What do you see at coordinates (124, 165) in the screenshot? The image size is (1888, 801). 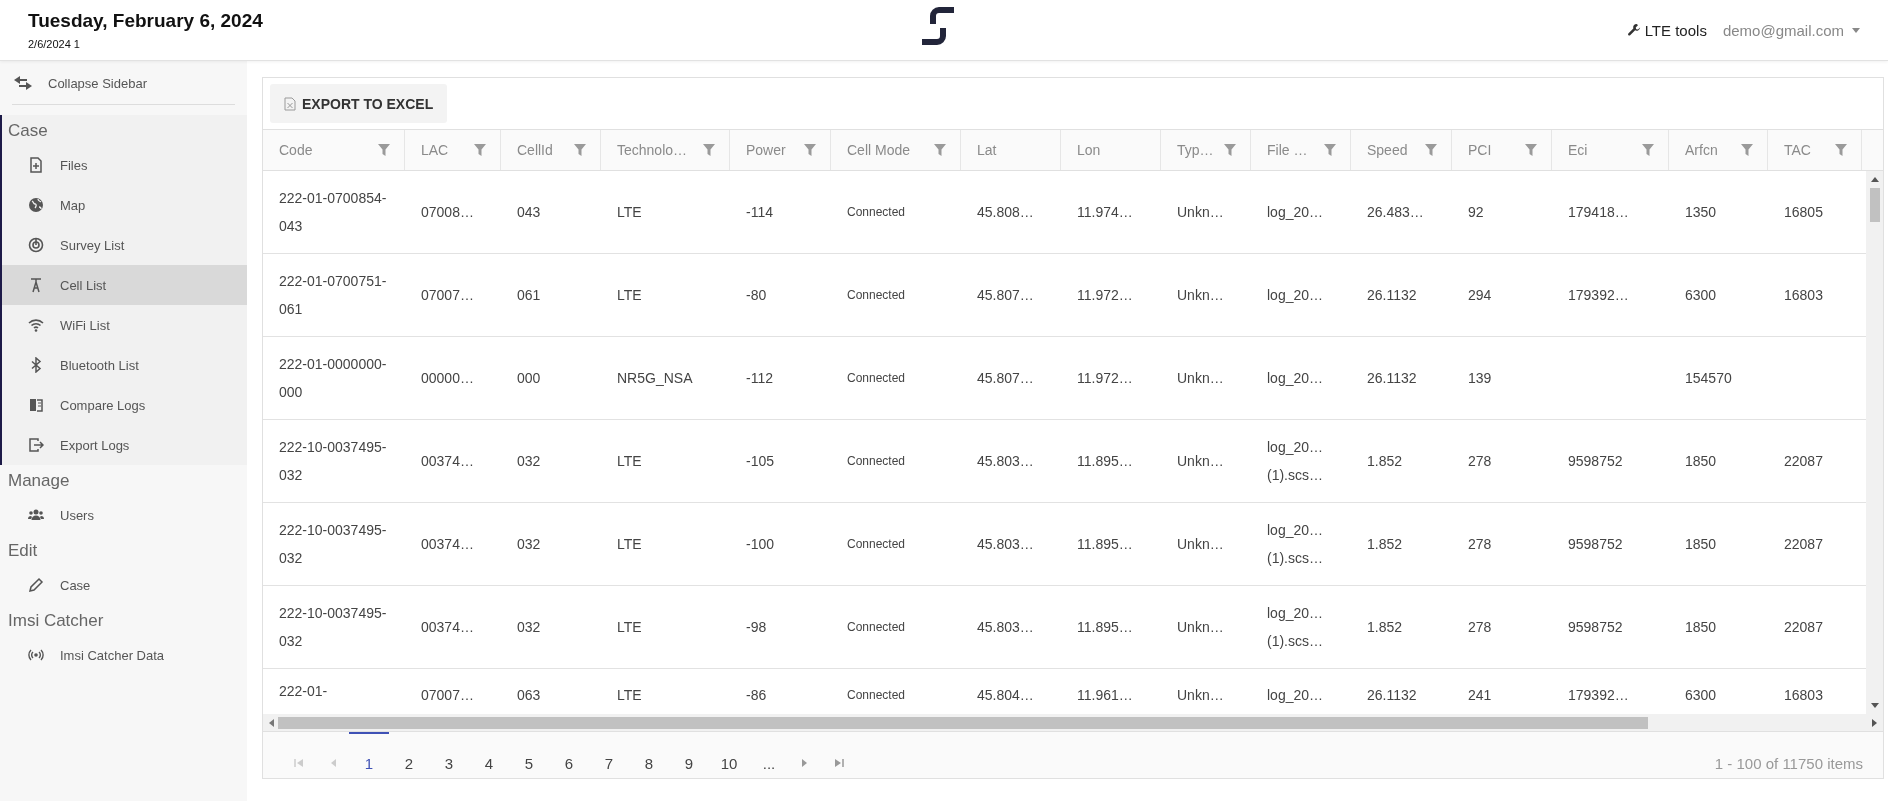 I see `sidebar-item: Files` at bounding box center [124, 165].